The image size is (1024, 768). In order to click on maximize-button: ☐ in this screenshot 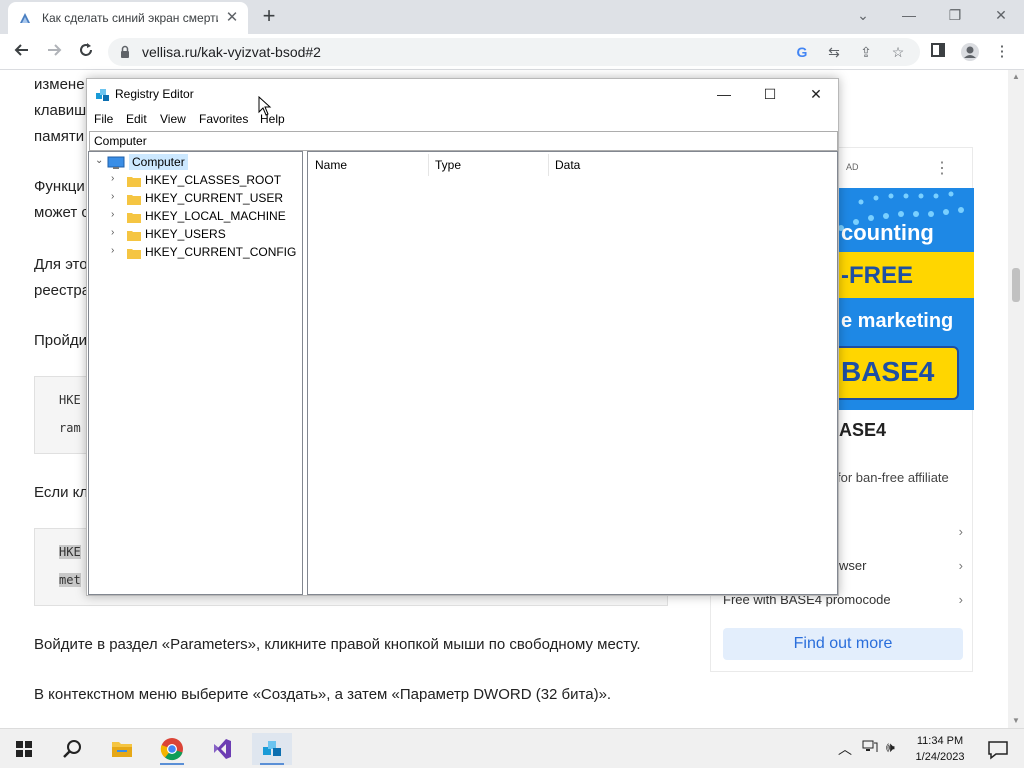, I will do `click(770, 94)`.